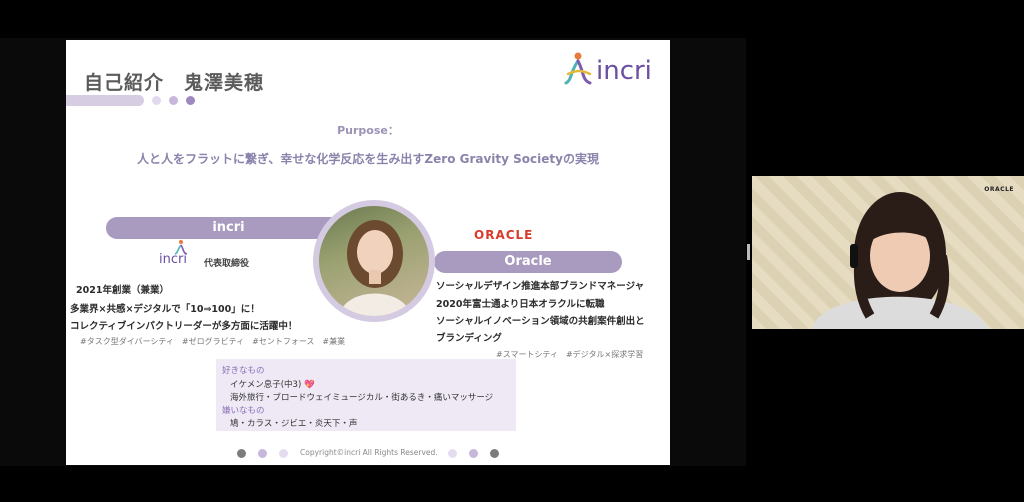 This screenshot has width=1024, height=502. Describe the element at coordinates (748, 252) in the screenshot. I see `panel-resize-handle` at that location.